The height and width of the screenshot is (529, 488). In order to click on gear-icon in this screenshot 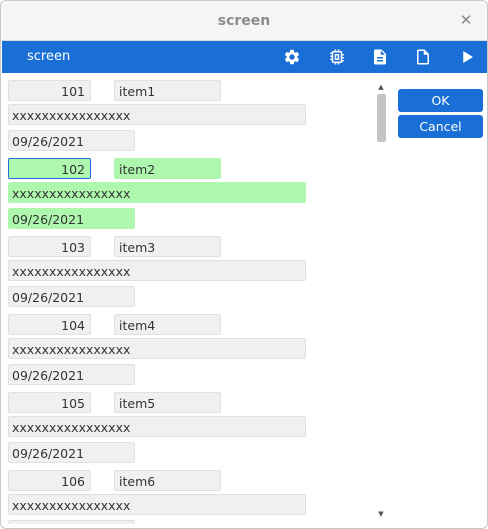, I will do `click(292, 57)`.